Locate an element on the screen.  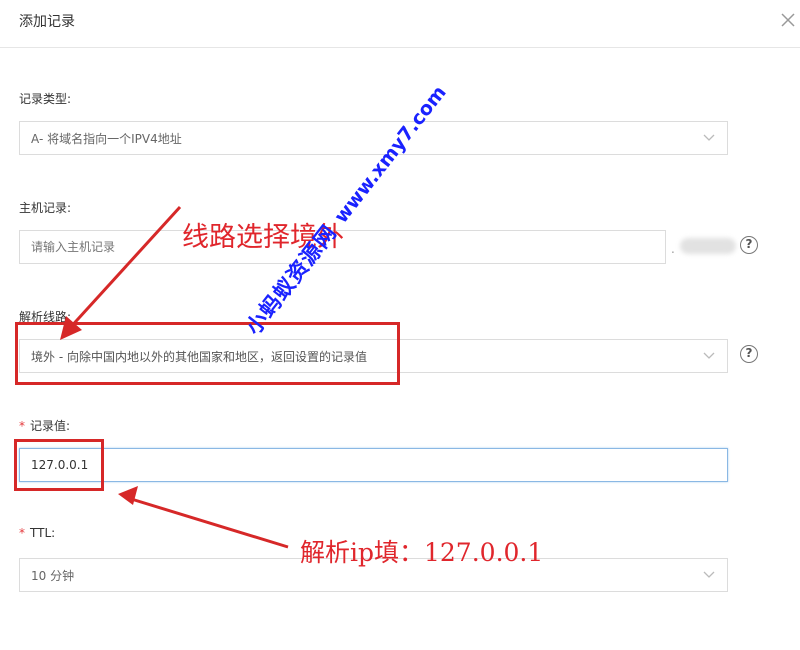
host-record-label: 主机记录: is located at coordinates (45, 208).